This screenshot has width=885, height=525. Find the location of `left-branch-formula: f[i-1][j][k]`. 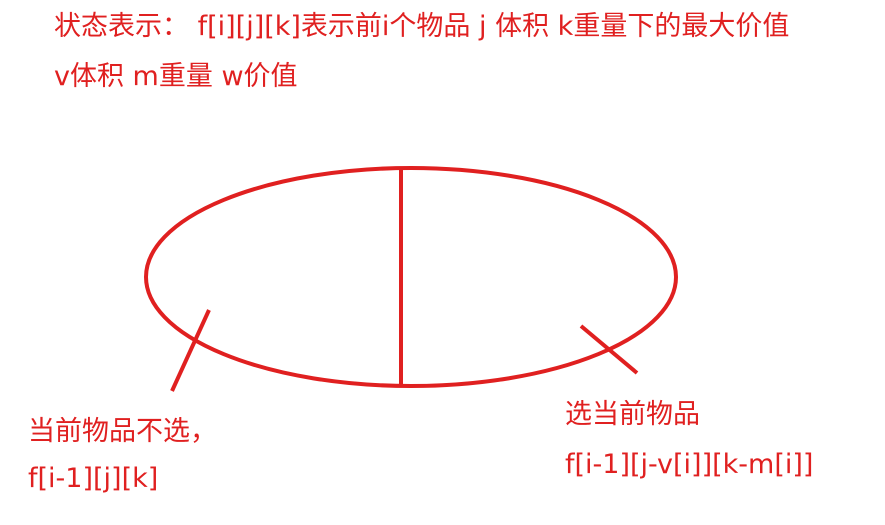

left-branch-formula: f[i-1][j][k] is located at coordinates (93, 478).